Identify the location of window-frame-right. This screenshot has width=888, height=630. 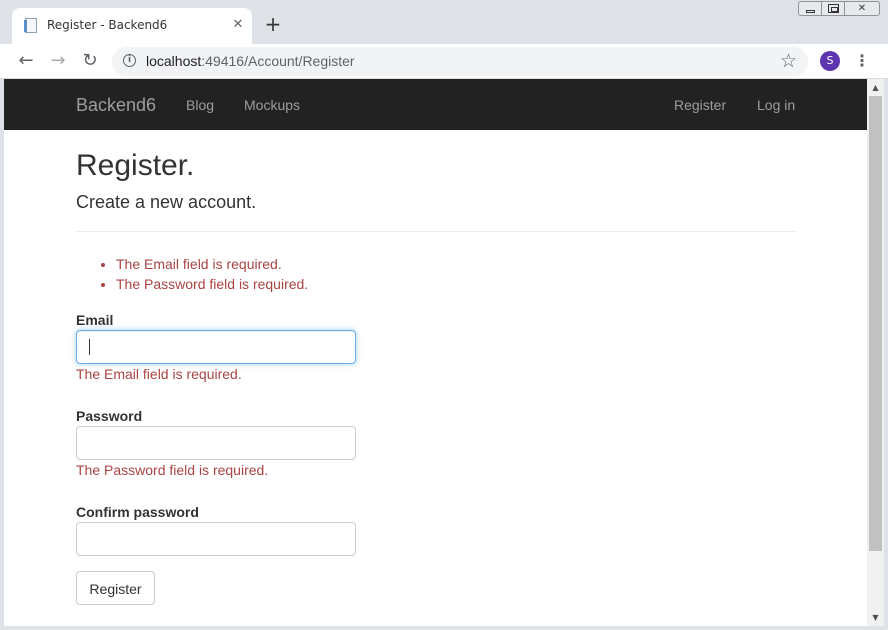
(886, 354).